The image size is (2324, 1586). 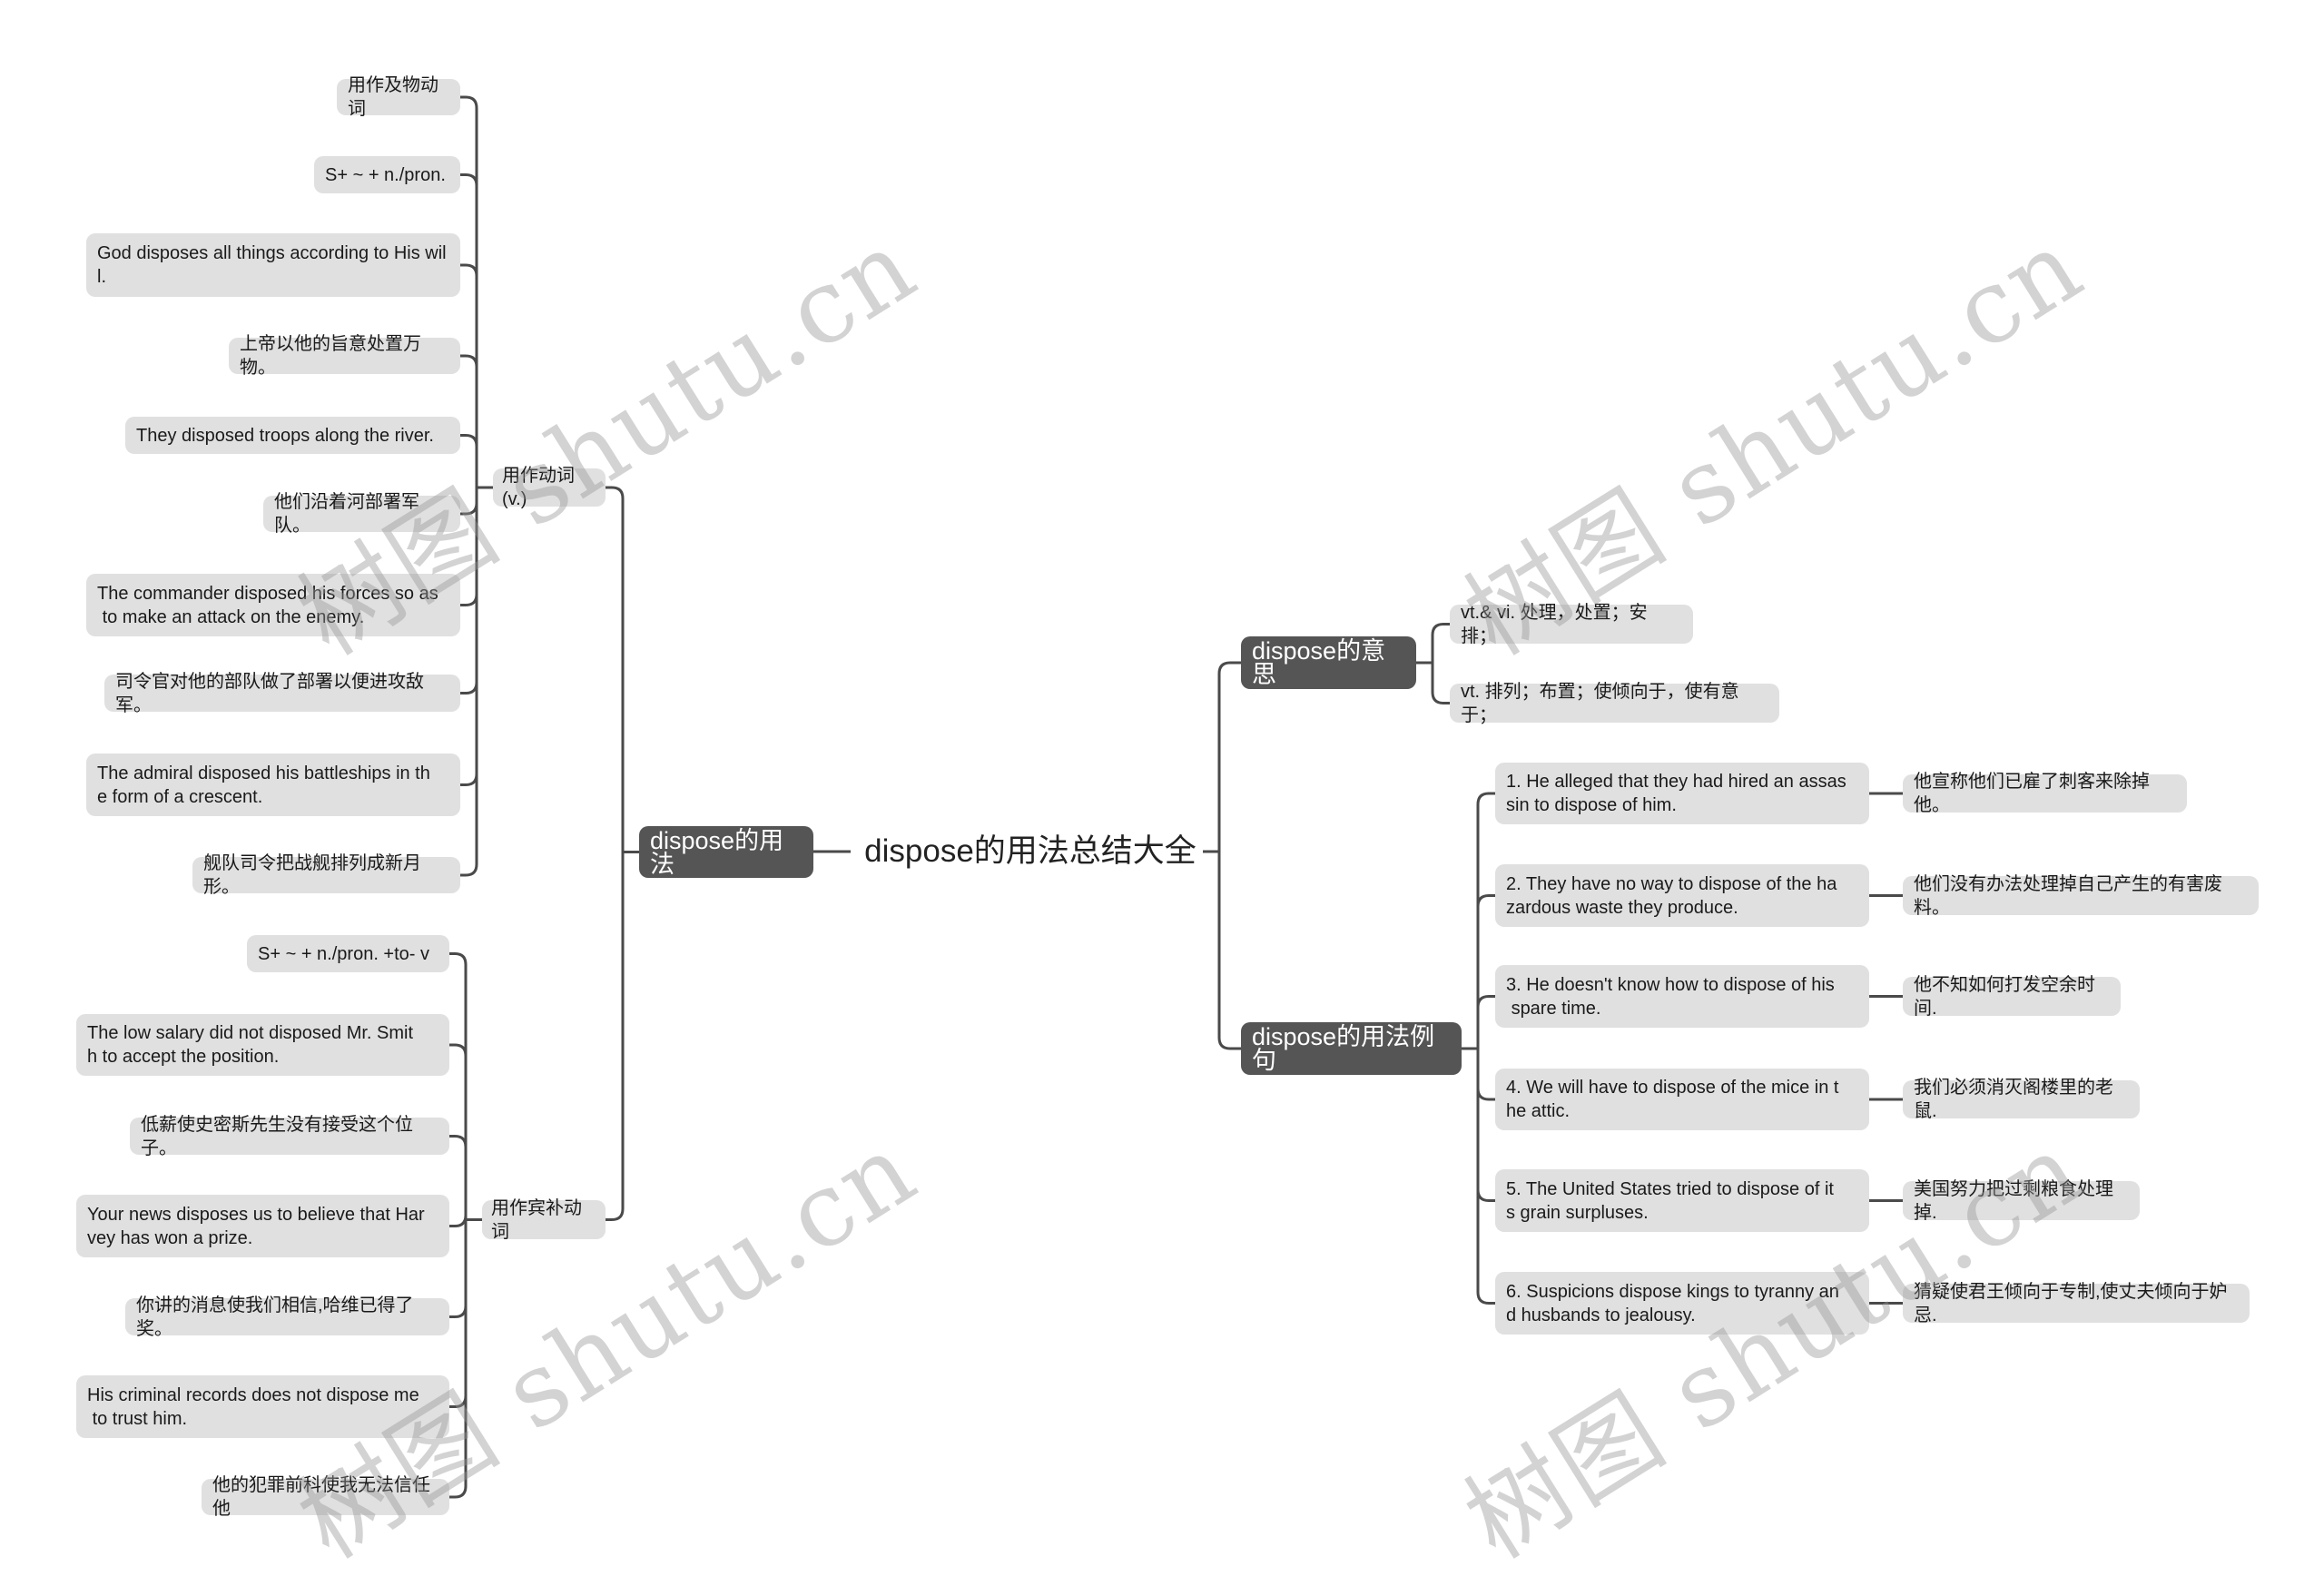 What do you see at coordinates (1030, 852) in the screenshot?
I see `root-topic: dispose的用法总结大全` at bounding box center [1030, 852].